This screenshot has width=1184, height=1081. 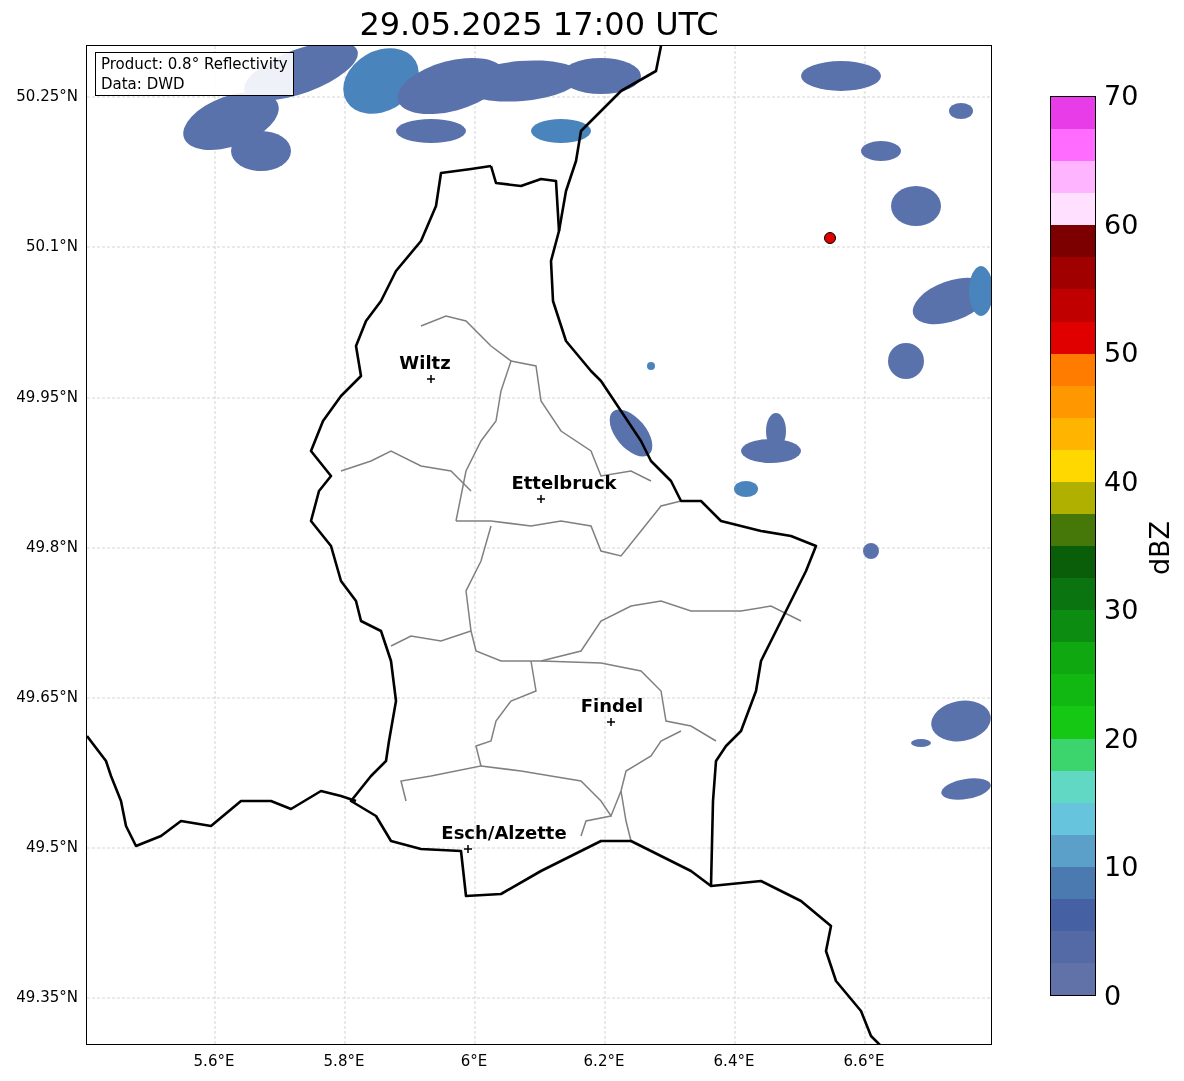 What do you see at coordinates (504, 832) in the screenshot?
I see `city-label: Esch/Alzette` at bounding box center [504, 832].